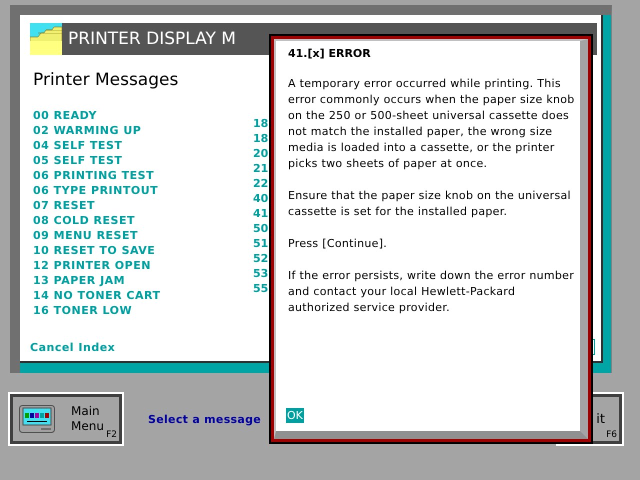 The width and height of the screenshot is (640, 480). Describe the element at coordinates (260, 228) in the screenshot. I see `message-link: 50` at that location.